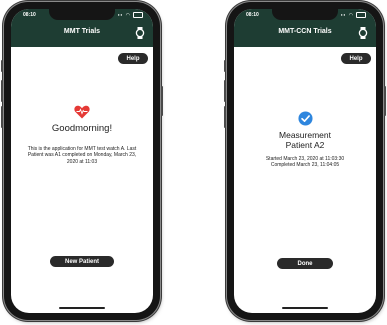 This screenshot has width=387, height=325. What do you see at coordinates (305, 145) in the screenshot?
I see `patient-label: Patient A2` at bounding box center [305, 145].